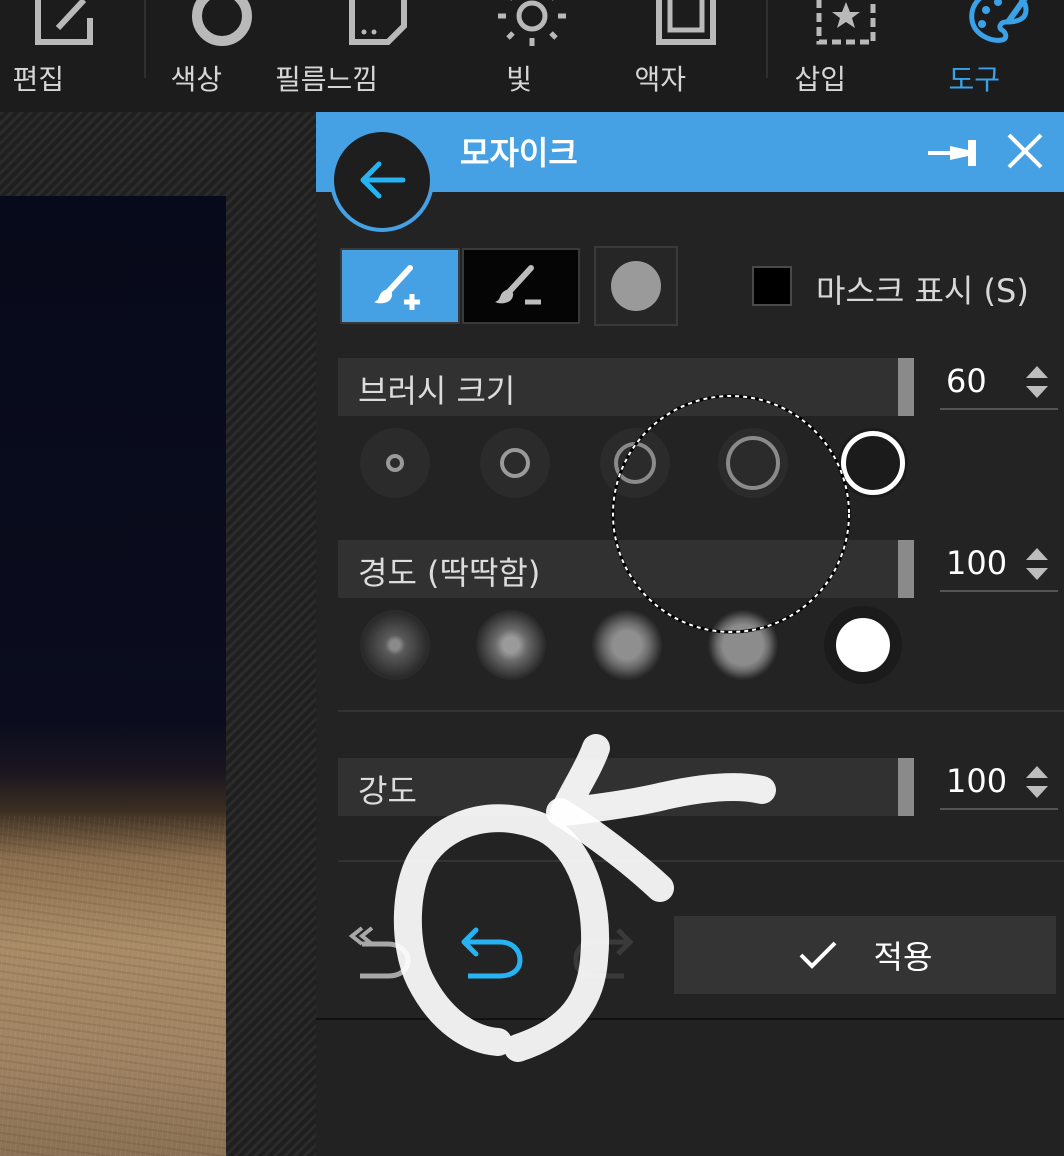  I want to click on film-icon, so click(378, 22).